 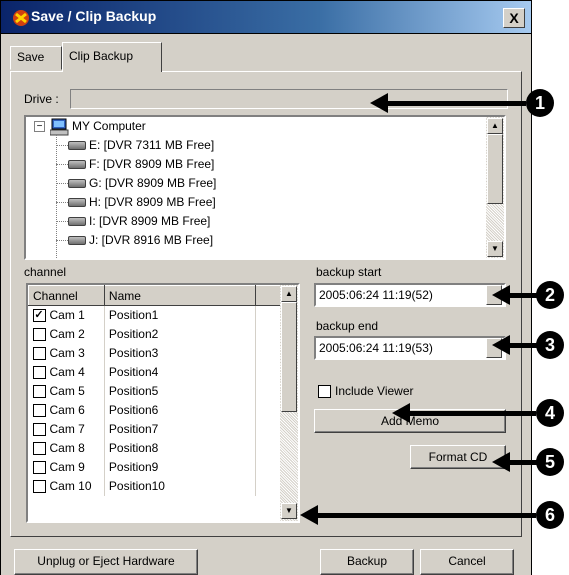 What do you see at coordinates (112, 57) in the screenshot?
I see `tab-clip-backup: Clip Backup` at bounding box center [112, 57].